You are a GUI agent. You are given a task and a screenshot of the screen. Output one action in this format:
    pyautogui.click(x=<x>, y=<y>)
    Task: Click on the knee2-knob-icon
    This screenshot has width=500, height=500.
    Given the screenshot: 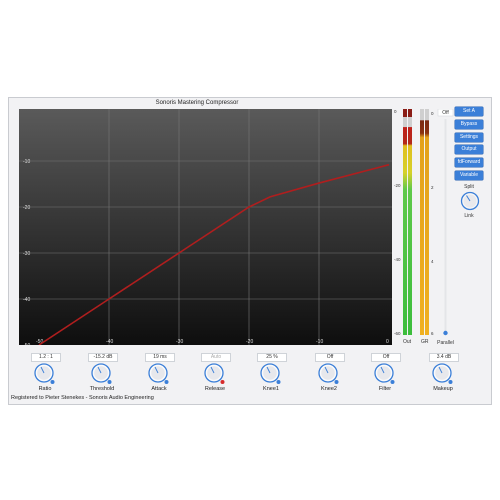 What is the action you would take?
    pyautogui.click(x=329, y=374)
    